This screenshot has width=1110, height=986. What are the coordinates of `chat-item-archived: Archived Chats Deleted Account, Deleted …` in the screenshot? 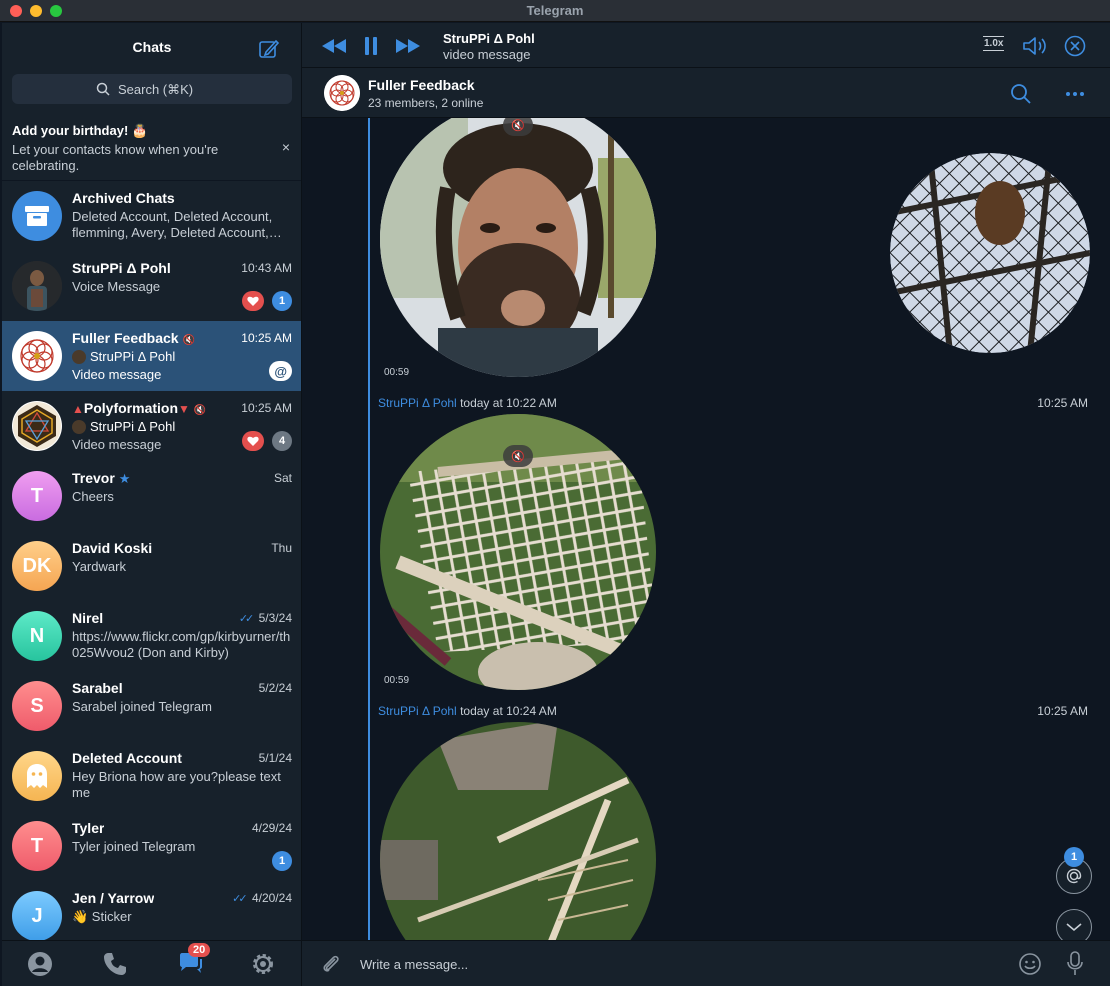 It's located at (151, 216).